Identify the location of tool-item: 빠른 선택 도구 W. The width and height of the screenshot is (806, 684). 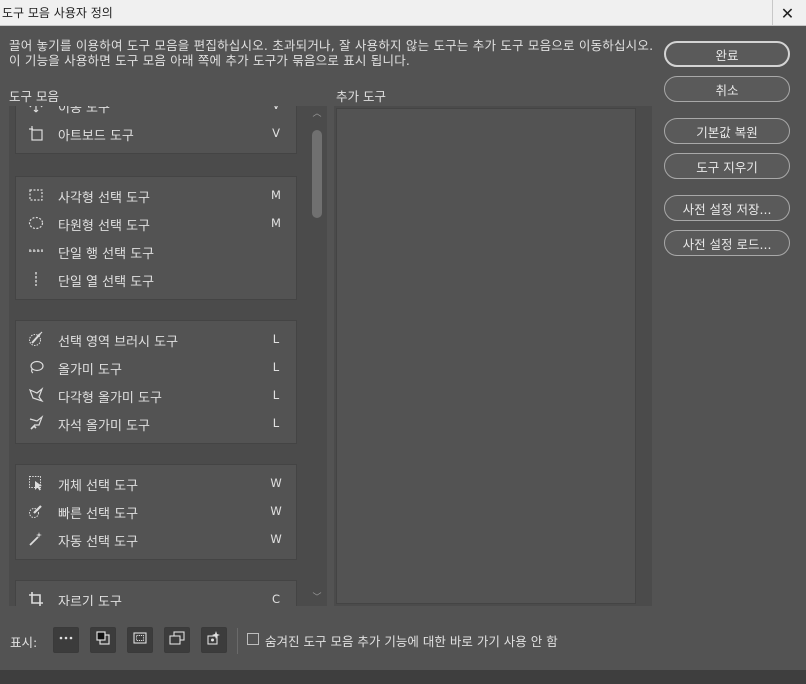
(156, 511).